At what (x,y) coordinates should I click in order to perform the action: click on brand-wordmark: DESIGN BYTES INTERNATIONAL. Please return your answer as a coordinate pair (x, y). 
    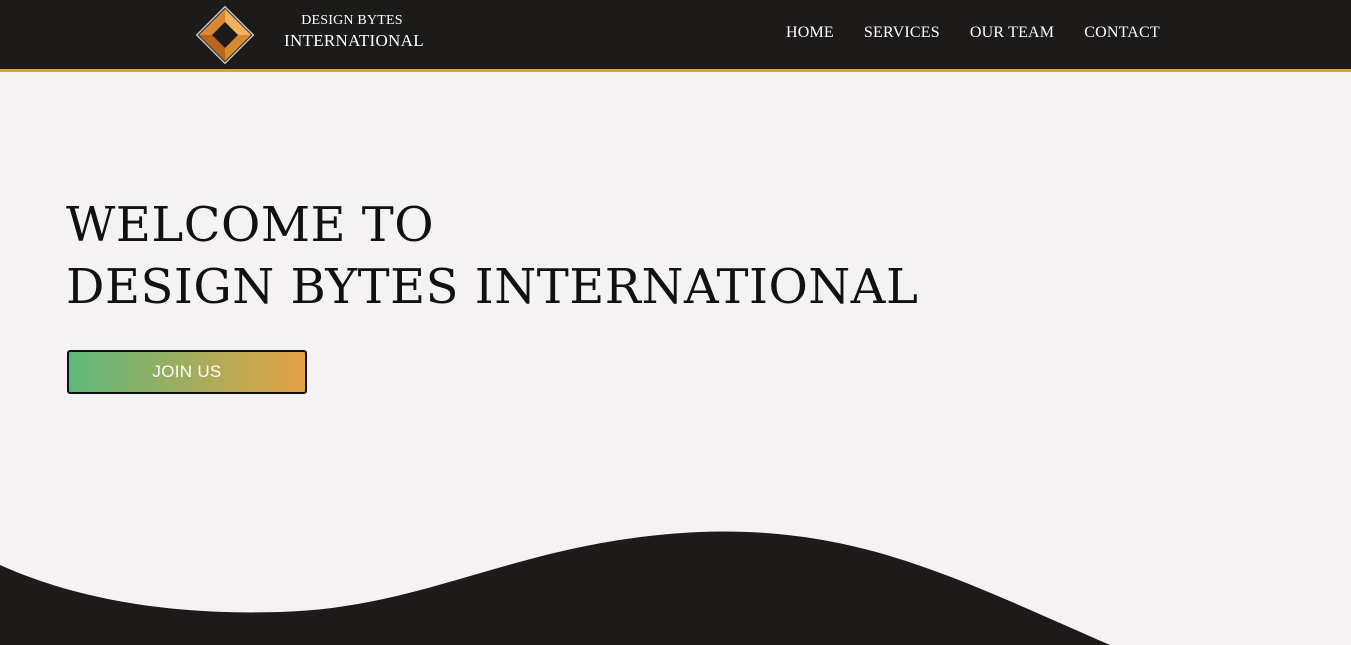
    Looking at the image, I should click on (354, 31).